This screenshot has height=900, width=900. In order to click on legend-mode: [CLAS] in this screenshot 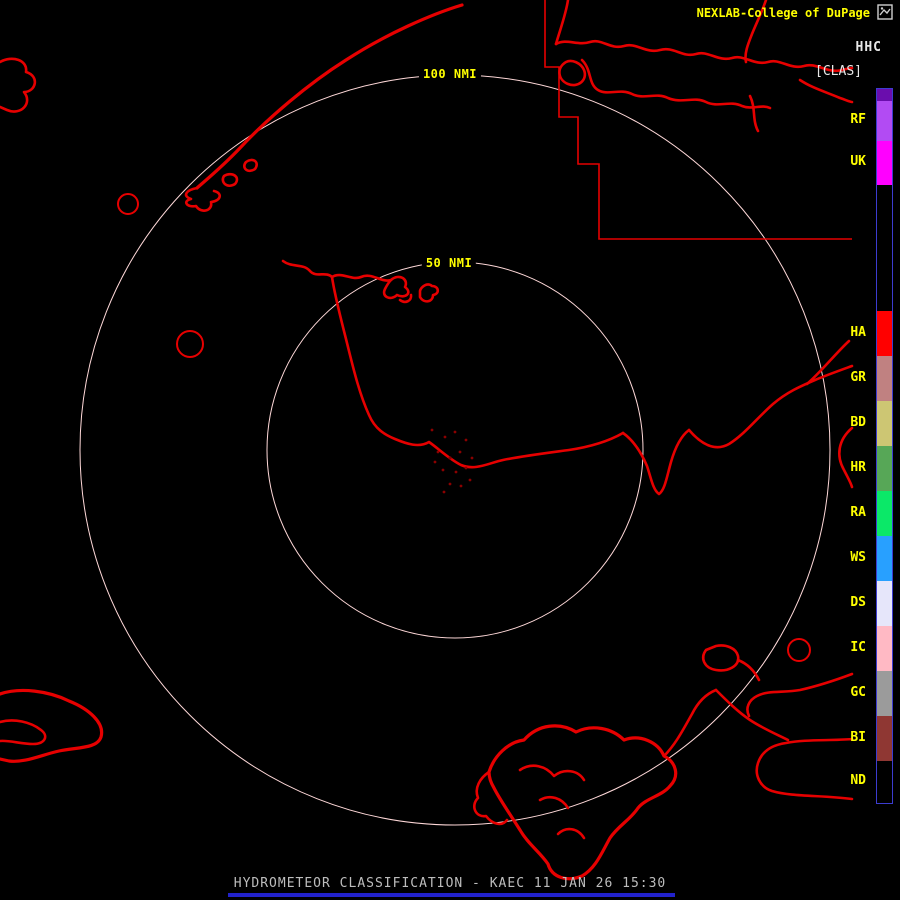, I will do `click(838, 71)`.